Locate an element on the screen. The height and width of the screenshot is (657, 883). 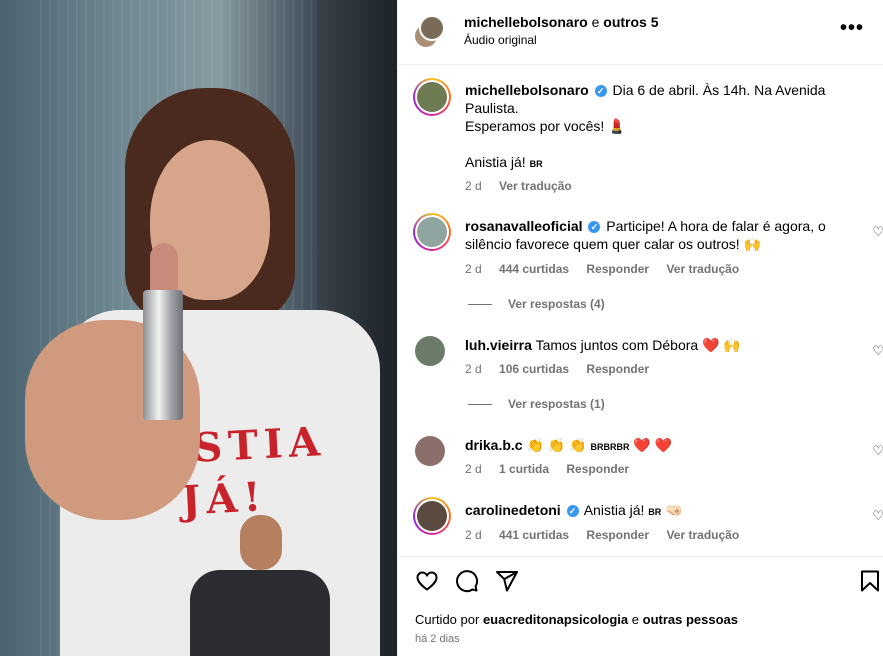
man-head is located at coordinates (261, 542).